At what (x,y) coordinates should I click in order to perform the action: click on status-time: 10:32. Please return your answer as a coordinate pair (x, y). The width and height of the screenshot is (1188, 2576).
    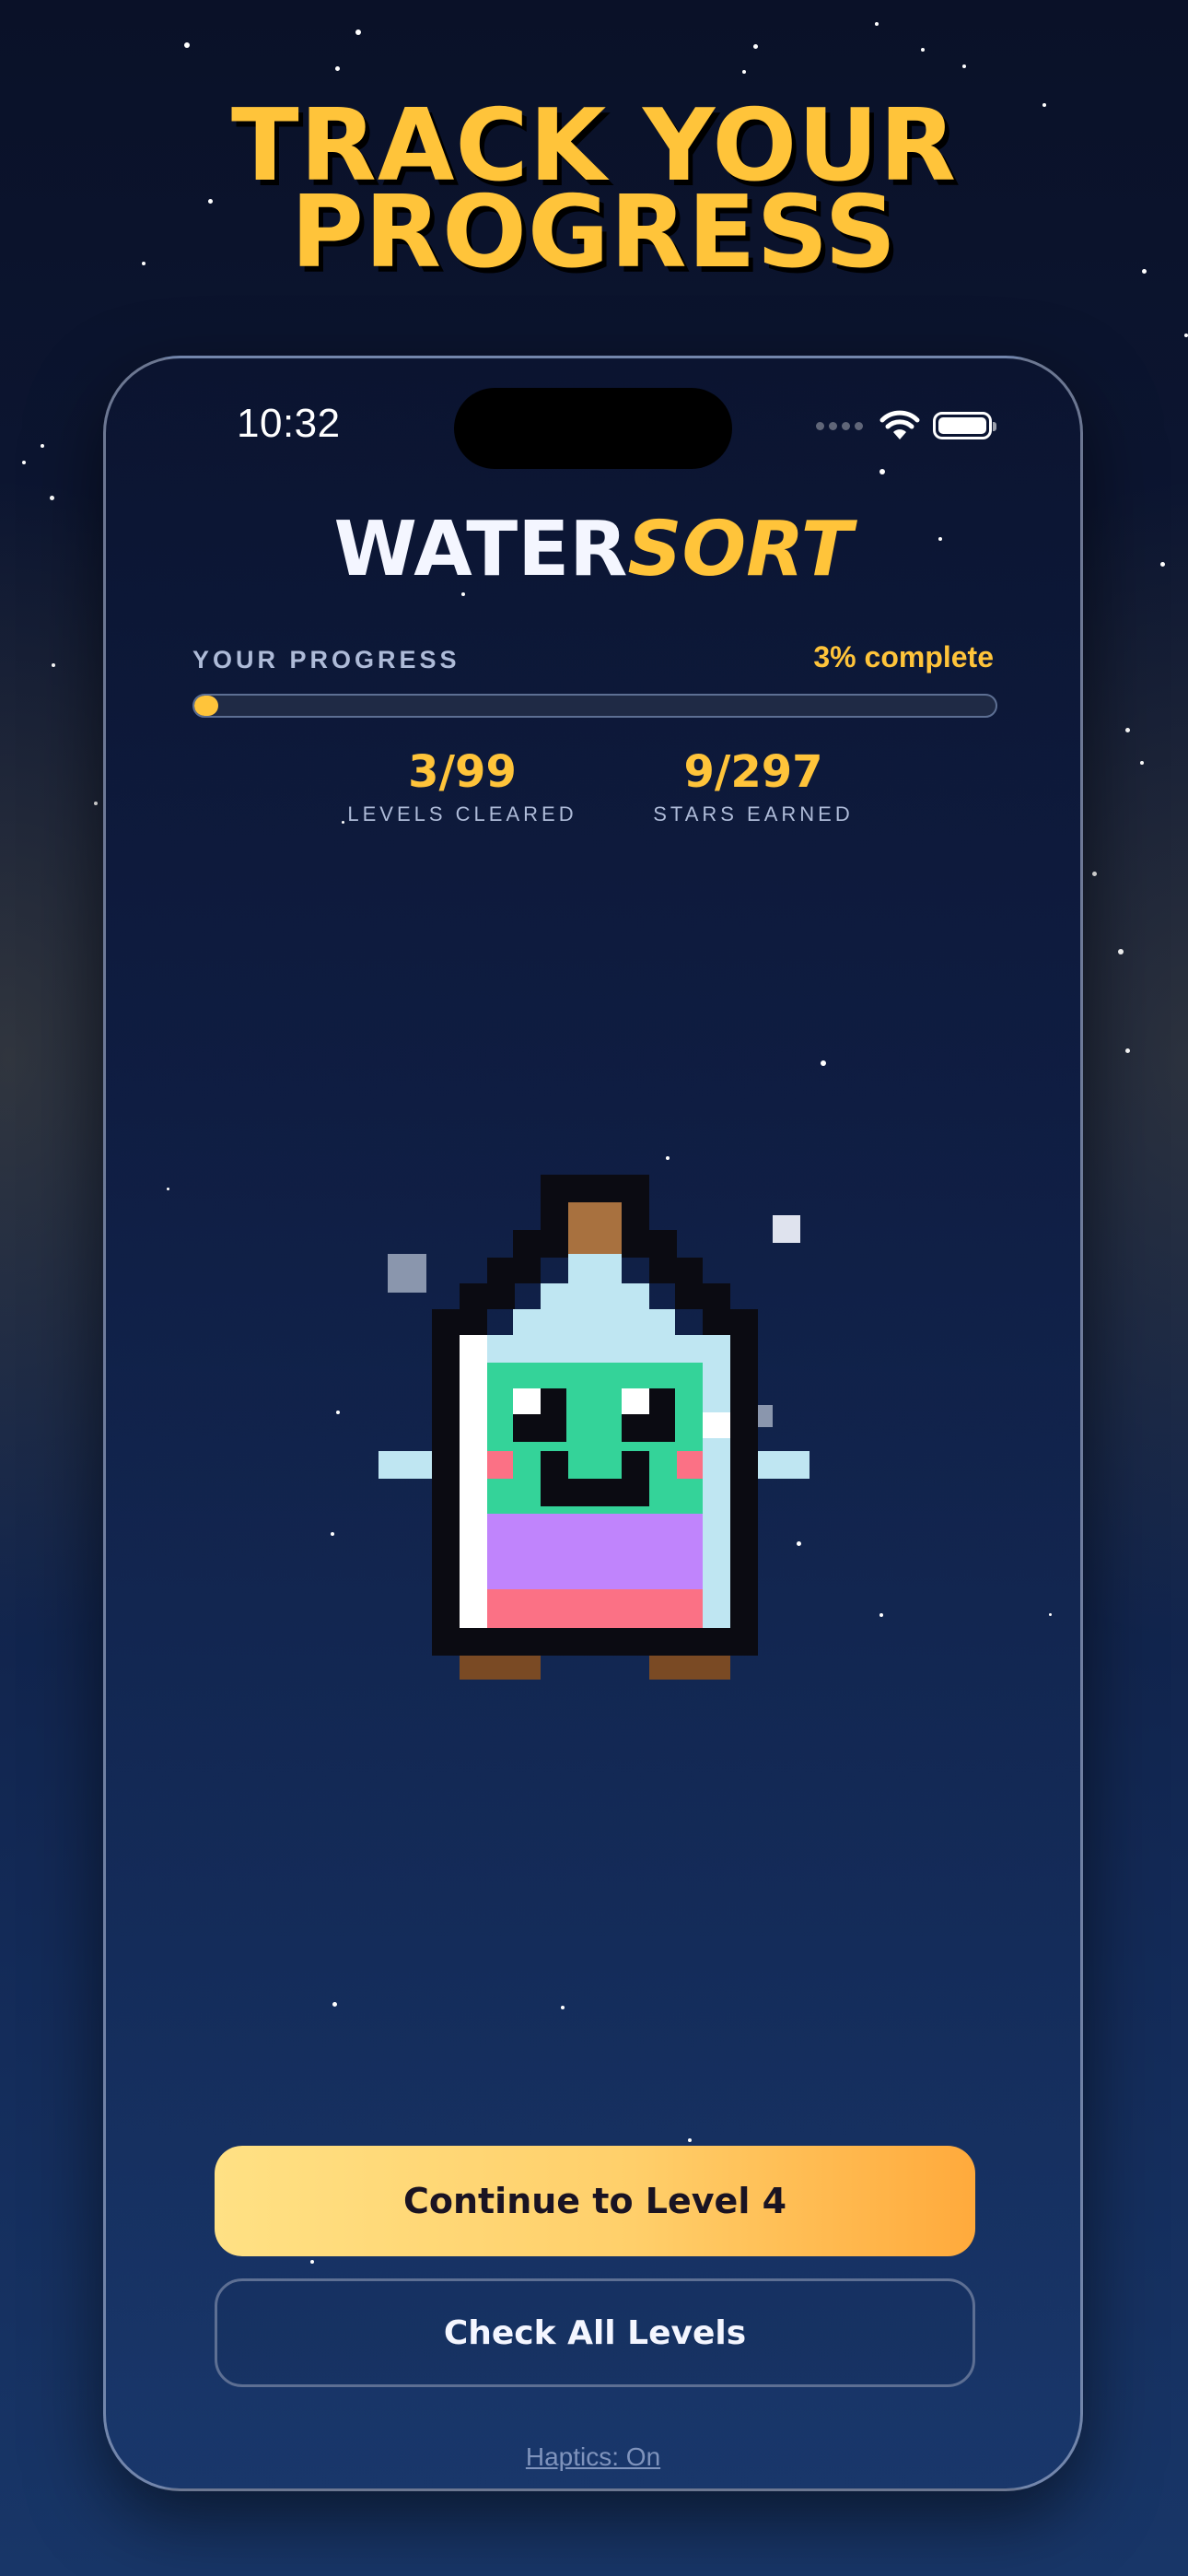
    Looking at the image, I should click on (289, 423).